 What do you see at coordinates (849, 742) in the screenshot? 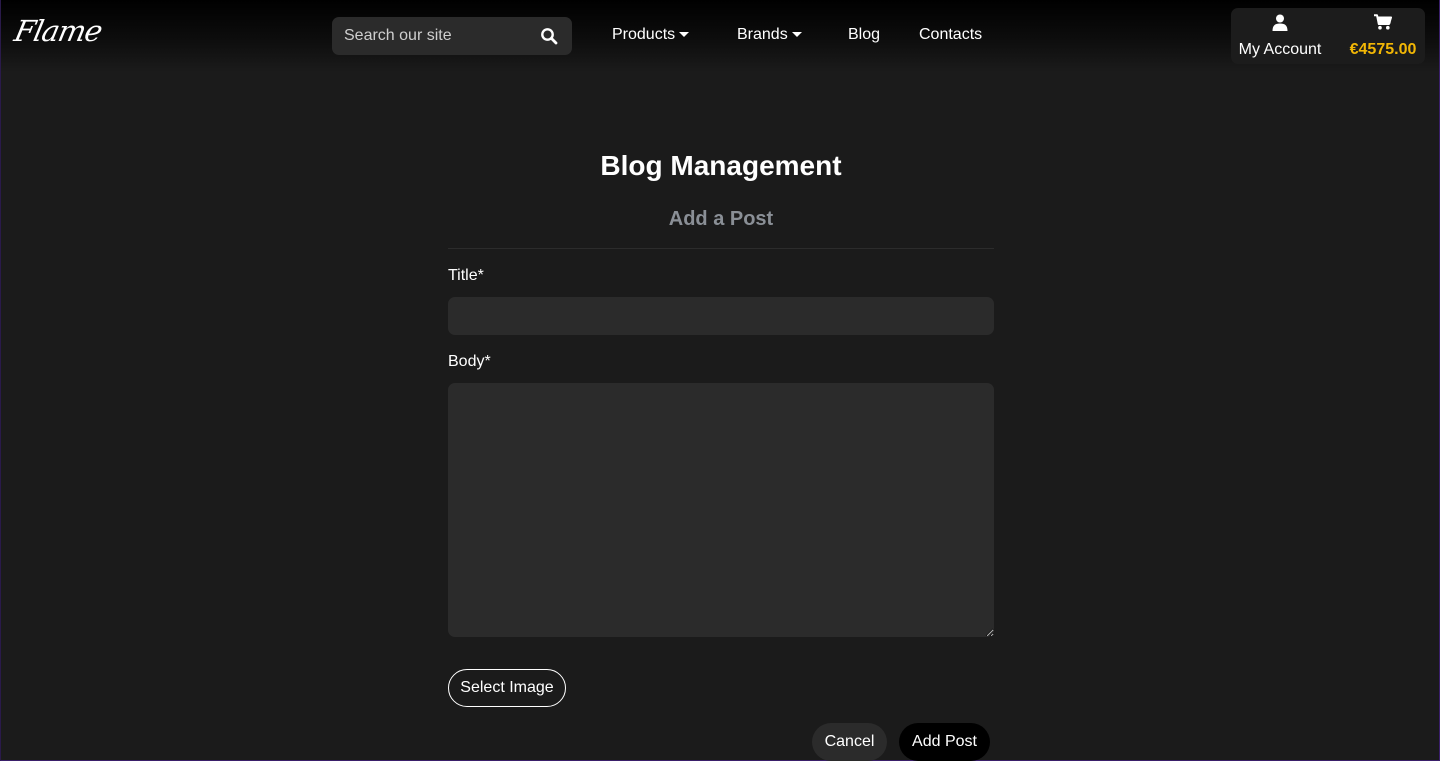
I see `cancel-button: Cancel` at bounding box center [849, 742].